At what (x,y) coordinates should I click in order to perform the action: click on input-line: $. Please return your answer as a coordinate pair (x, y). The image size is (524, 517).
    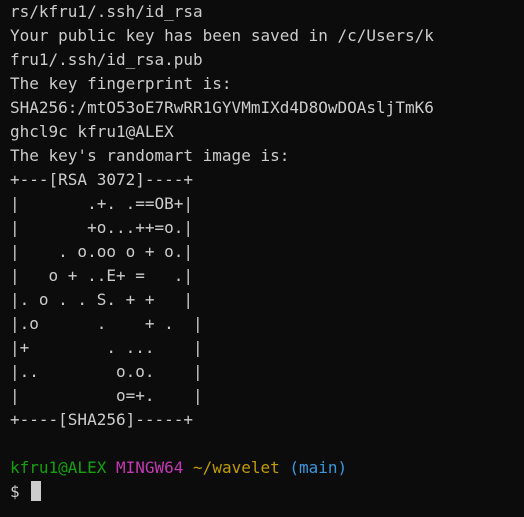
    Looking at the image, I should click on (267, 492).